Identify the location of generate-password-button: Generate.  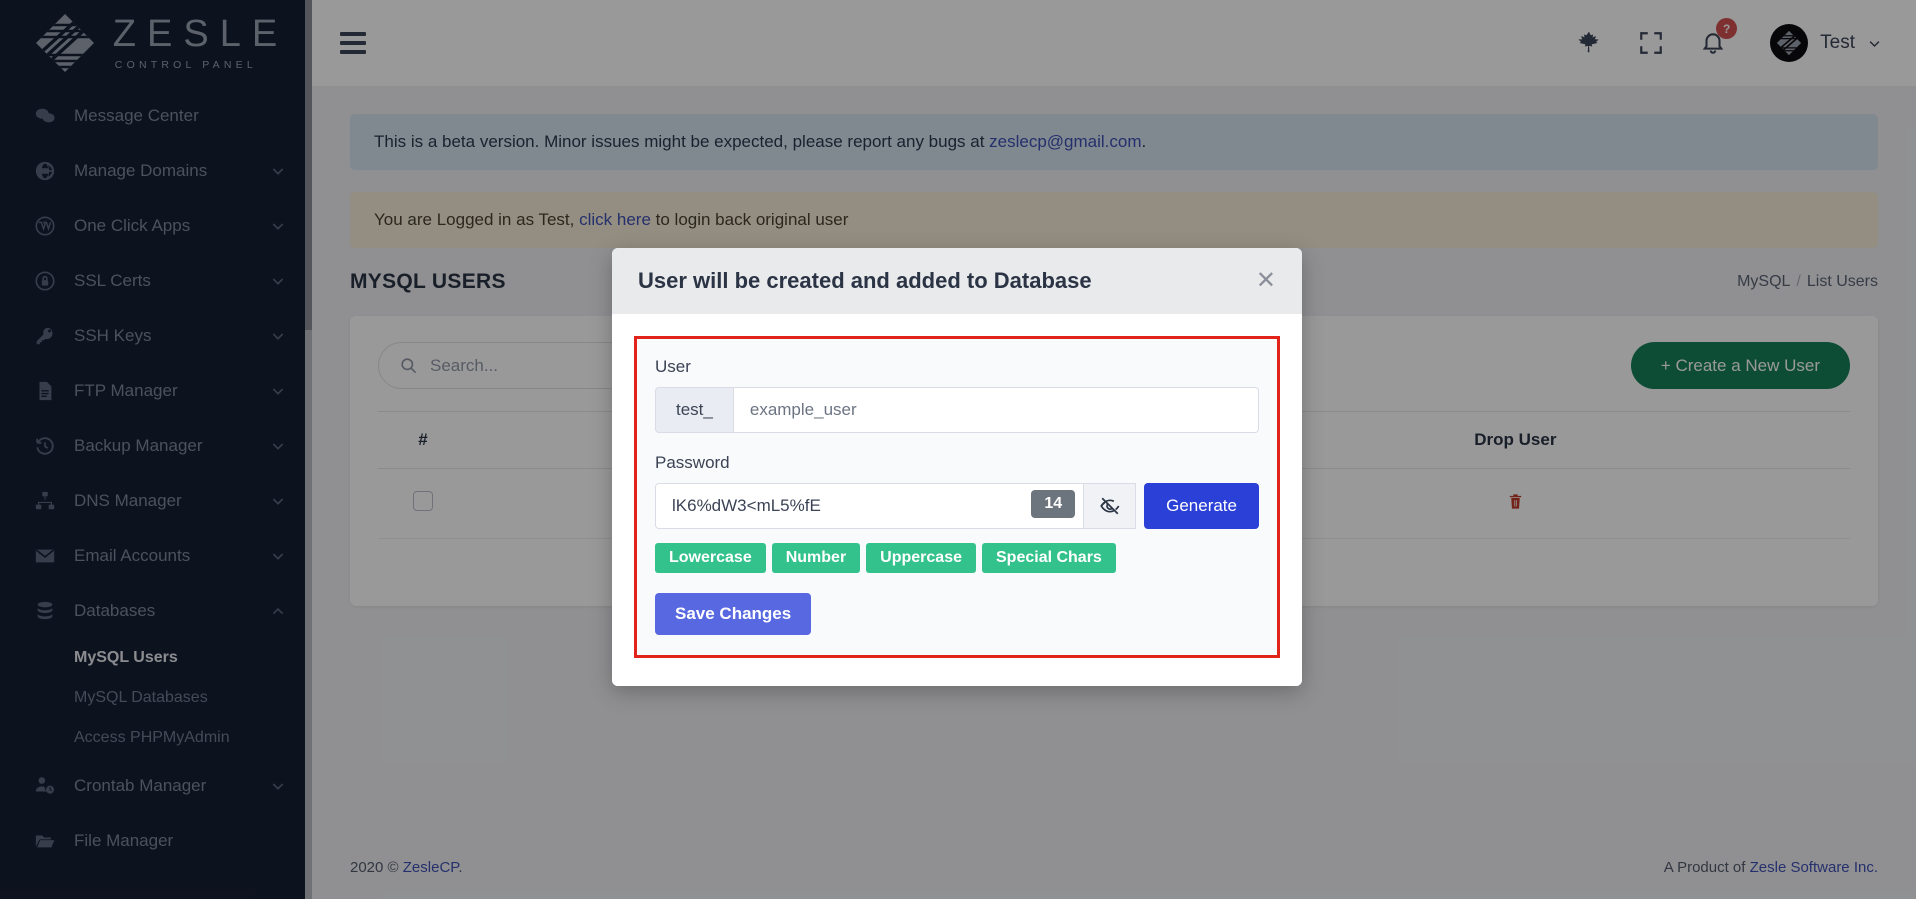
(1201, 506).